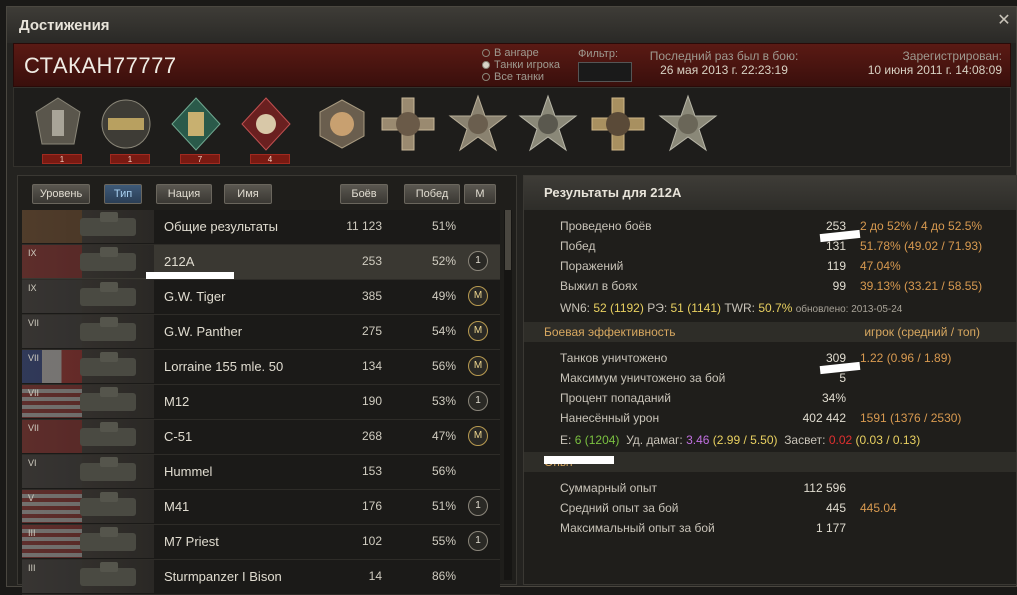 The width and height of the screenshot is (1017, 595). What do you see at coordinates (408, 129) in the screenshot?
I see `medal-cross-1-icon` at bounding box center [408, 129].